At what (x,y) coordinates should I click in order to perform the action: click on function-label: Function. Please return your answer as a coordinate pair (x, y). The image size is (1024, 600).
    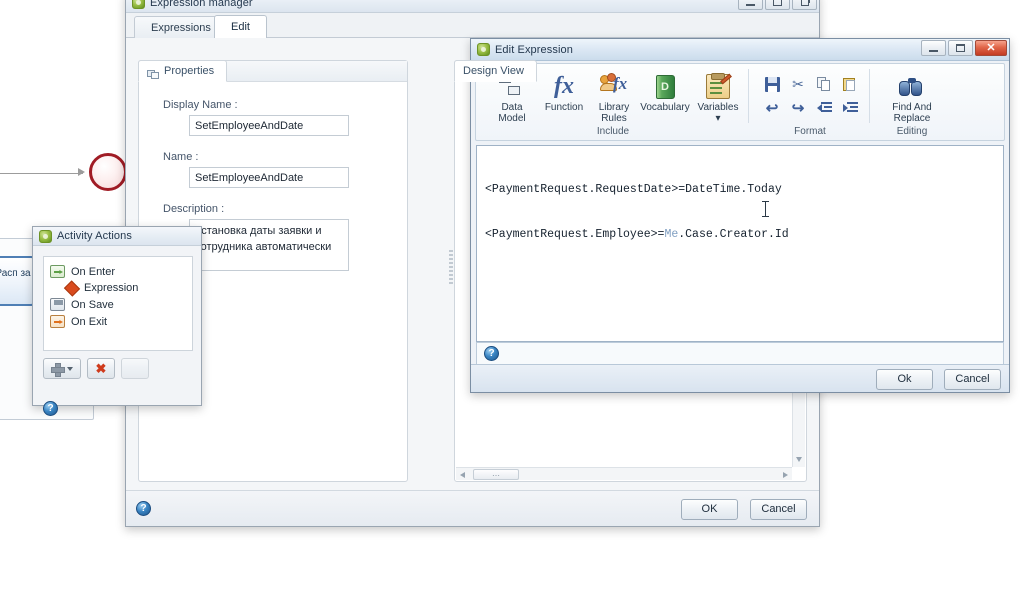
    Looking at the image, I should click on (564, 107).